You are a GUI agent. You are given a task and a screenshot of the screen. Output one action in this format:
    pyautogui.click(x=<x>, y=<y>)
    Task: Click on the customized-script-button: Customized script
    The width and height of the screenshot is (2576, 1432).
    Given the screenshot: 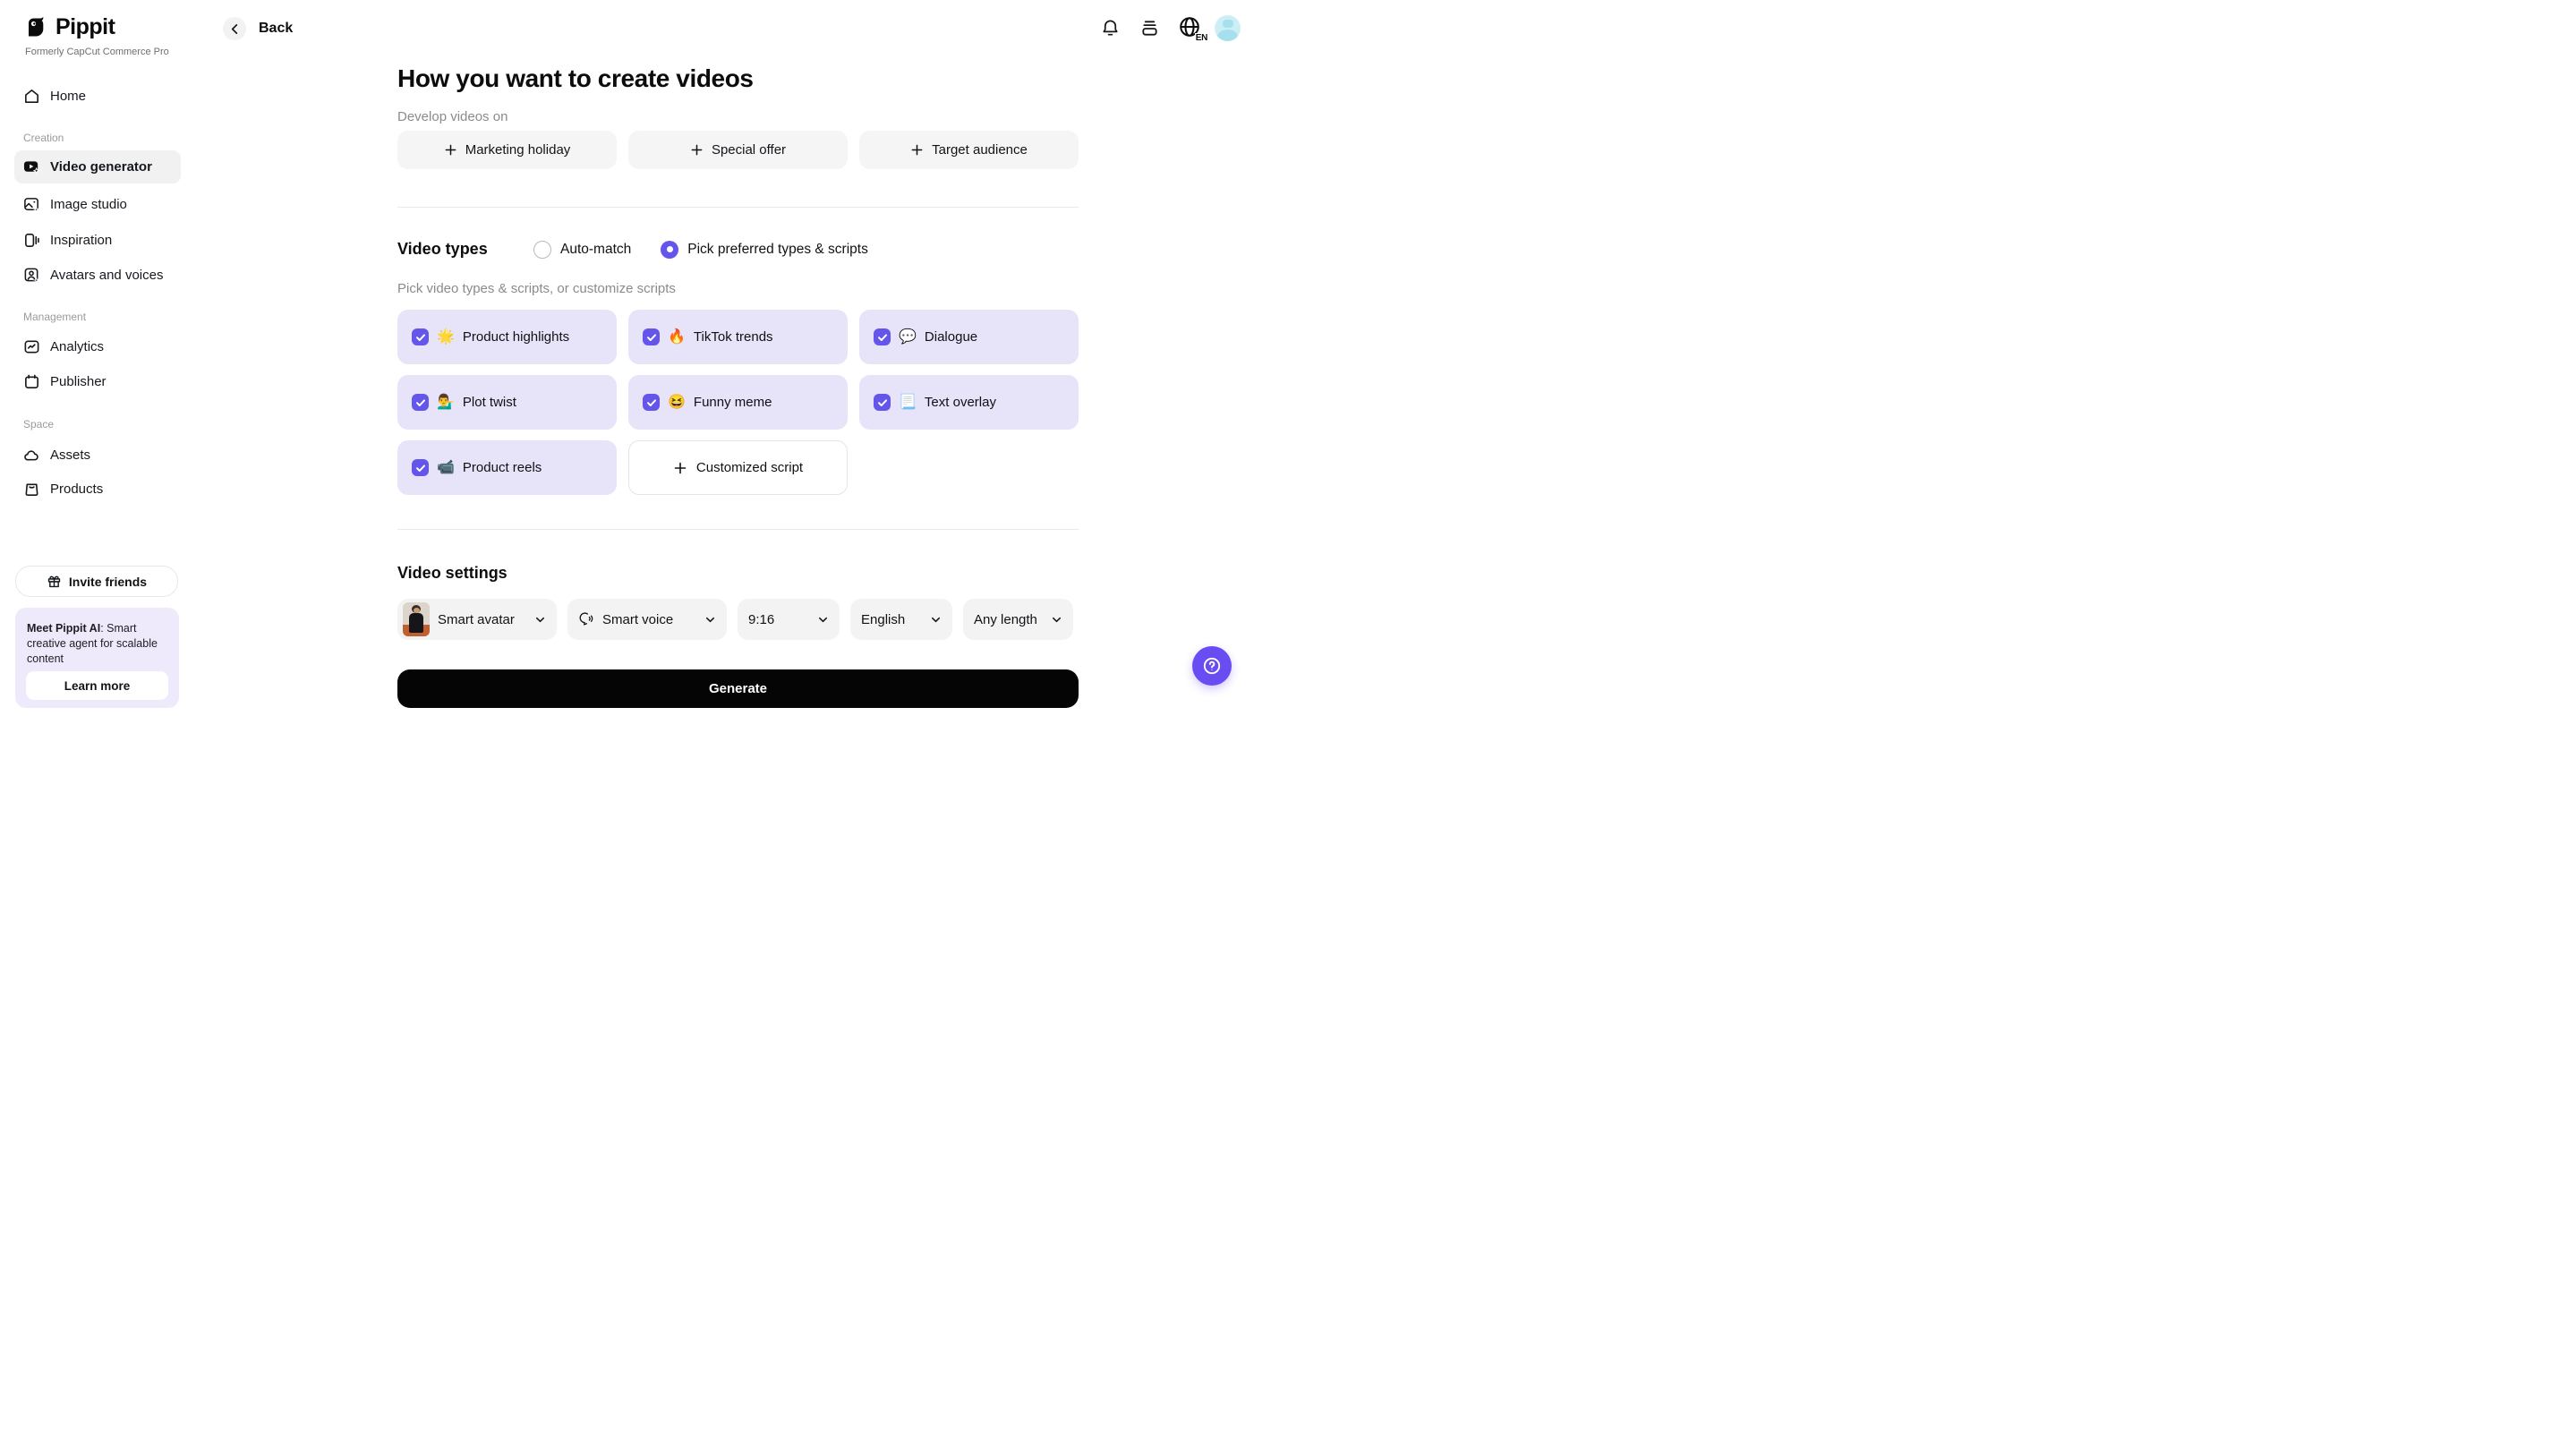 What is the action you would take?
    pyautogui.click(x=738, y=467)
    